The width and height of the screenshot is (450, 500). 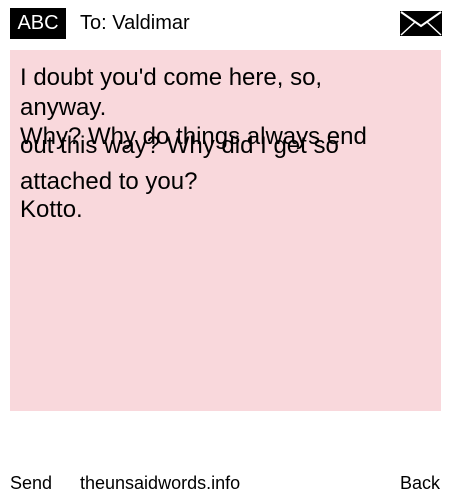 I want to click on input-mode-badge: ABC, so click(x=38, y=23).